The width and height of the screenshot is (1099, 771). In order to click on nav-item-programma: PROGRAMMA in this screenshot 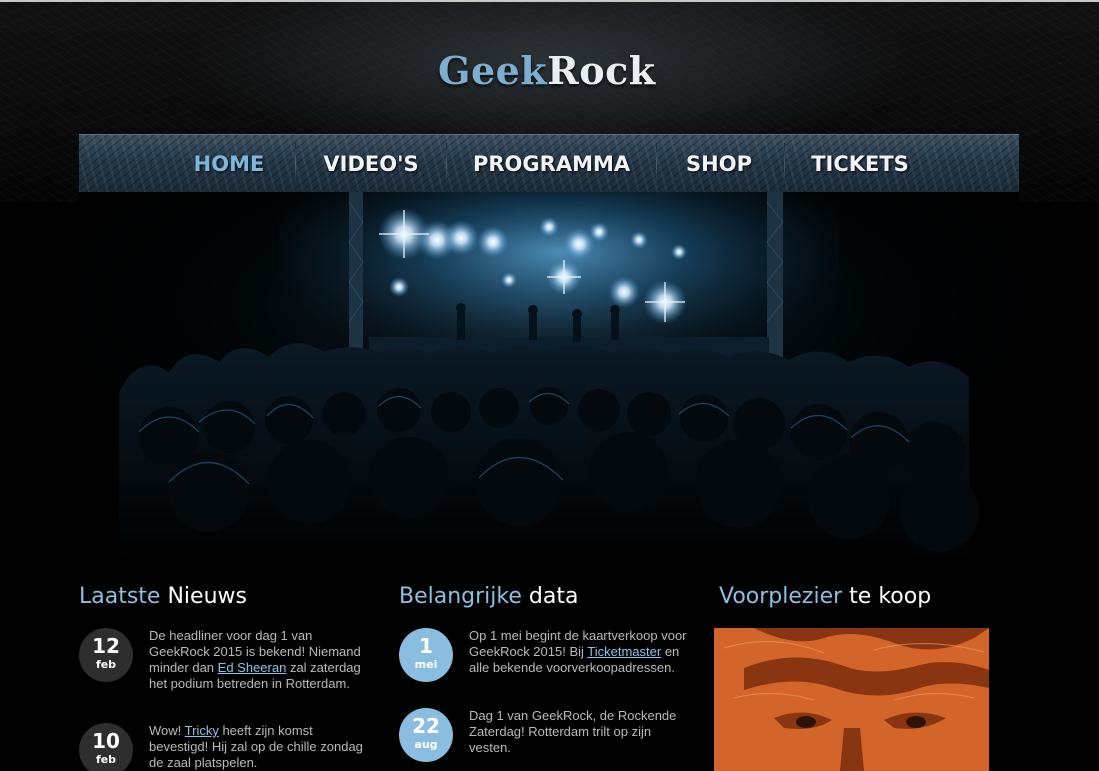, I will do `click(551, 164)`.